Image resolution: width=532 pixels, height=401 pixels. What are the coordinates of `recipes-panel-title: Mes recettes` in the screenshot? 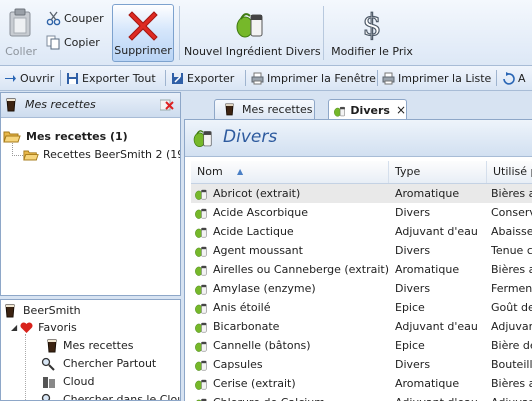 It's located at (60, 104).